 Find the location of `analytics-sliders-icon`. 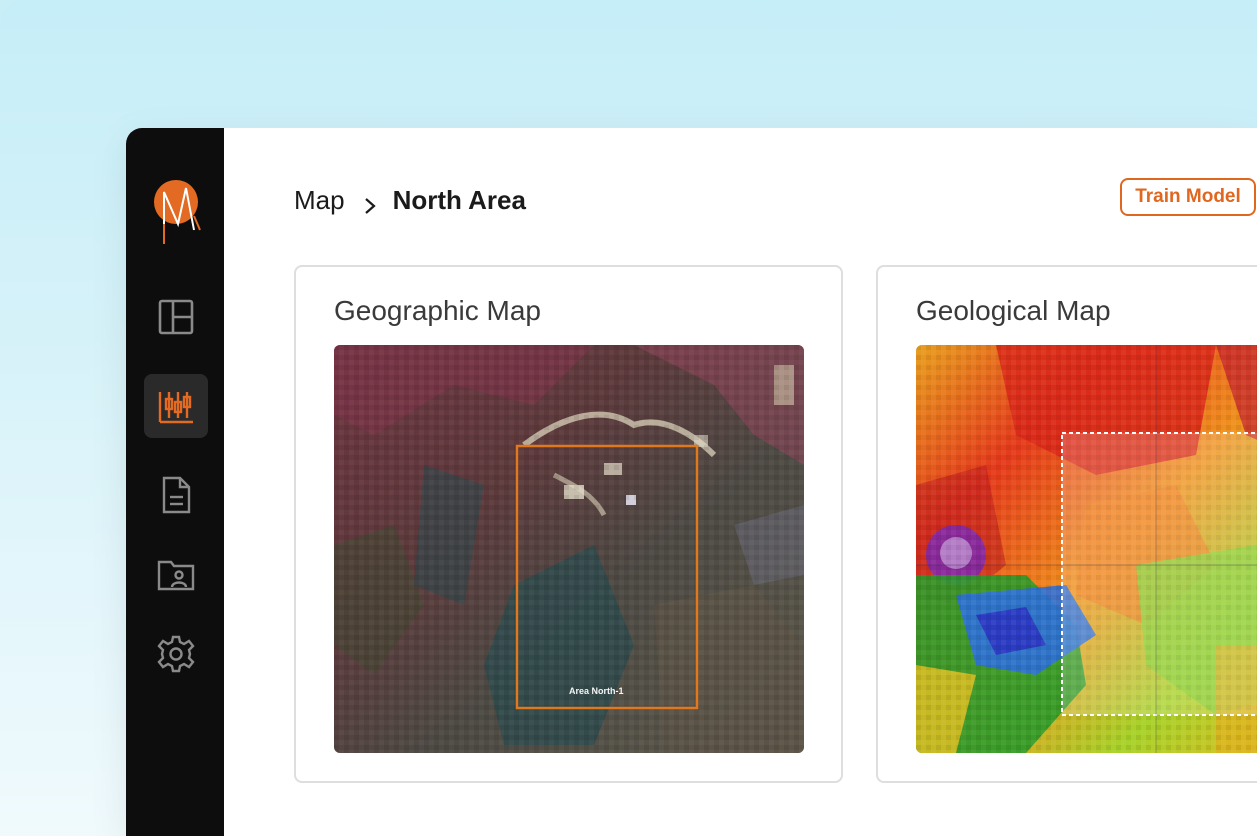

analytics-sliders-icon is located at coordinates (175, 408).